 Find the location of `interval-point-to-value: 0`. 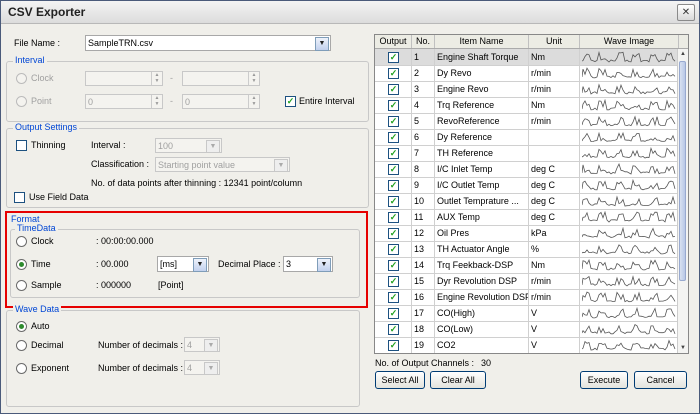

interval-point-to-value: 0 is located at coordinates (188, 102).